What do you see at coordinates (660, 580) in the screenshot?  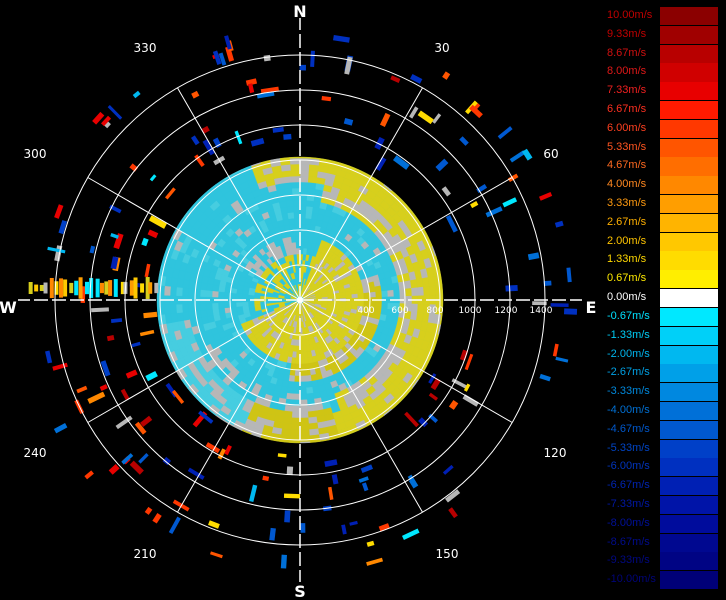 I see `legend-entry: -10.00m/s` at bounding box center [660, 580].